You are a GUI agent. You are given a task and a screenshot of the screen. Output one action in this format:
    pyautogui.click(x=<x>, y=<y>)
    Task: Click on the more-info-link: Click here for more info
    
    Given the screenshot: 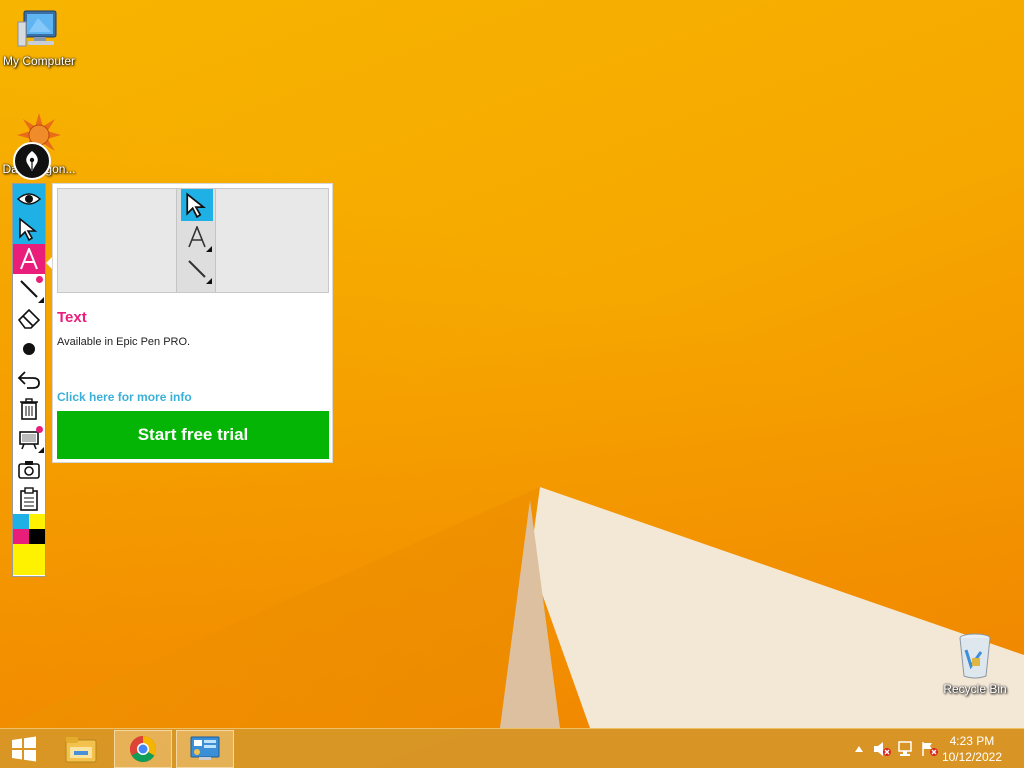 What is the action you would take?
    pyautogui.click(x=124, y=397)
    